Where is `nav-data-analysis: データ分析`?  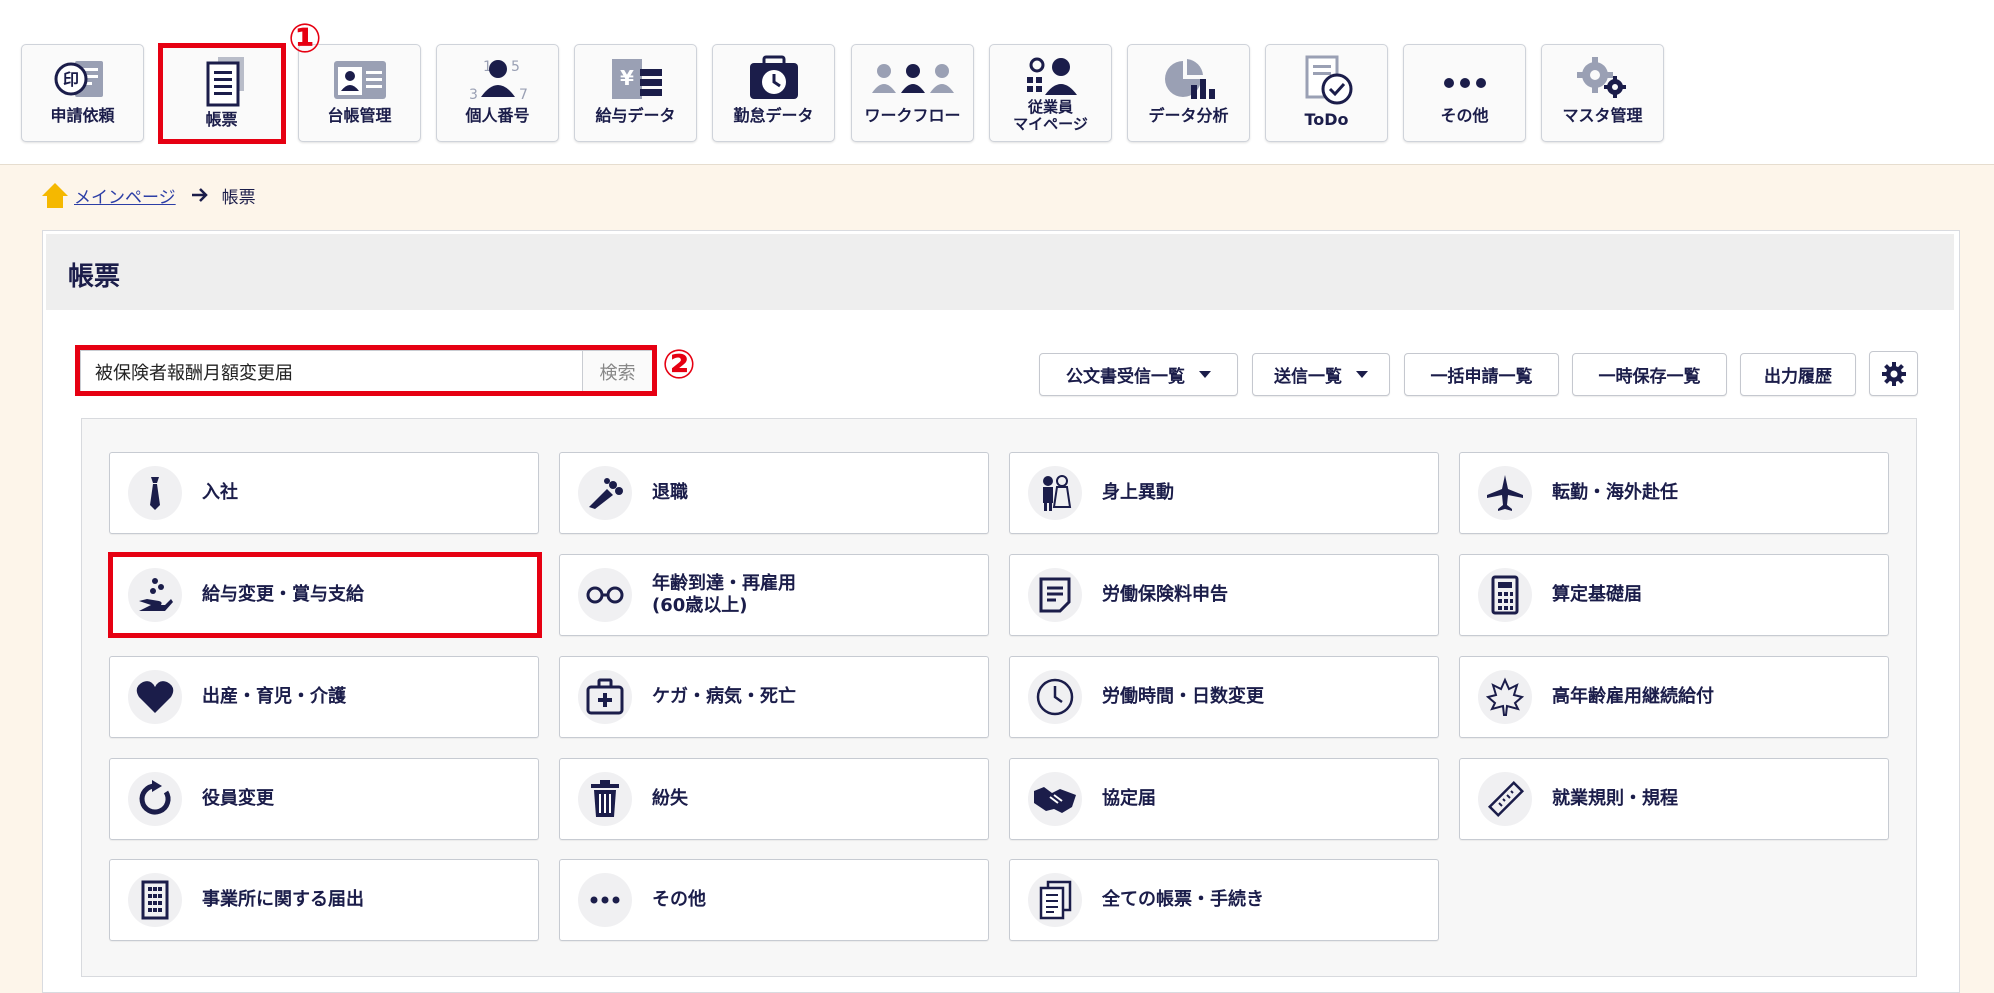 nav-data-analysis: データ分析 is located at coordinates (1188, 93).